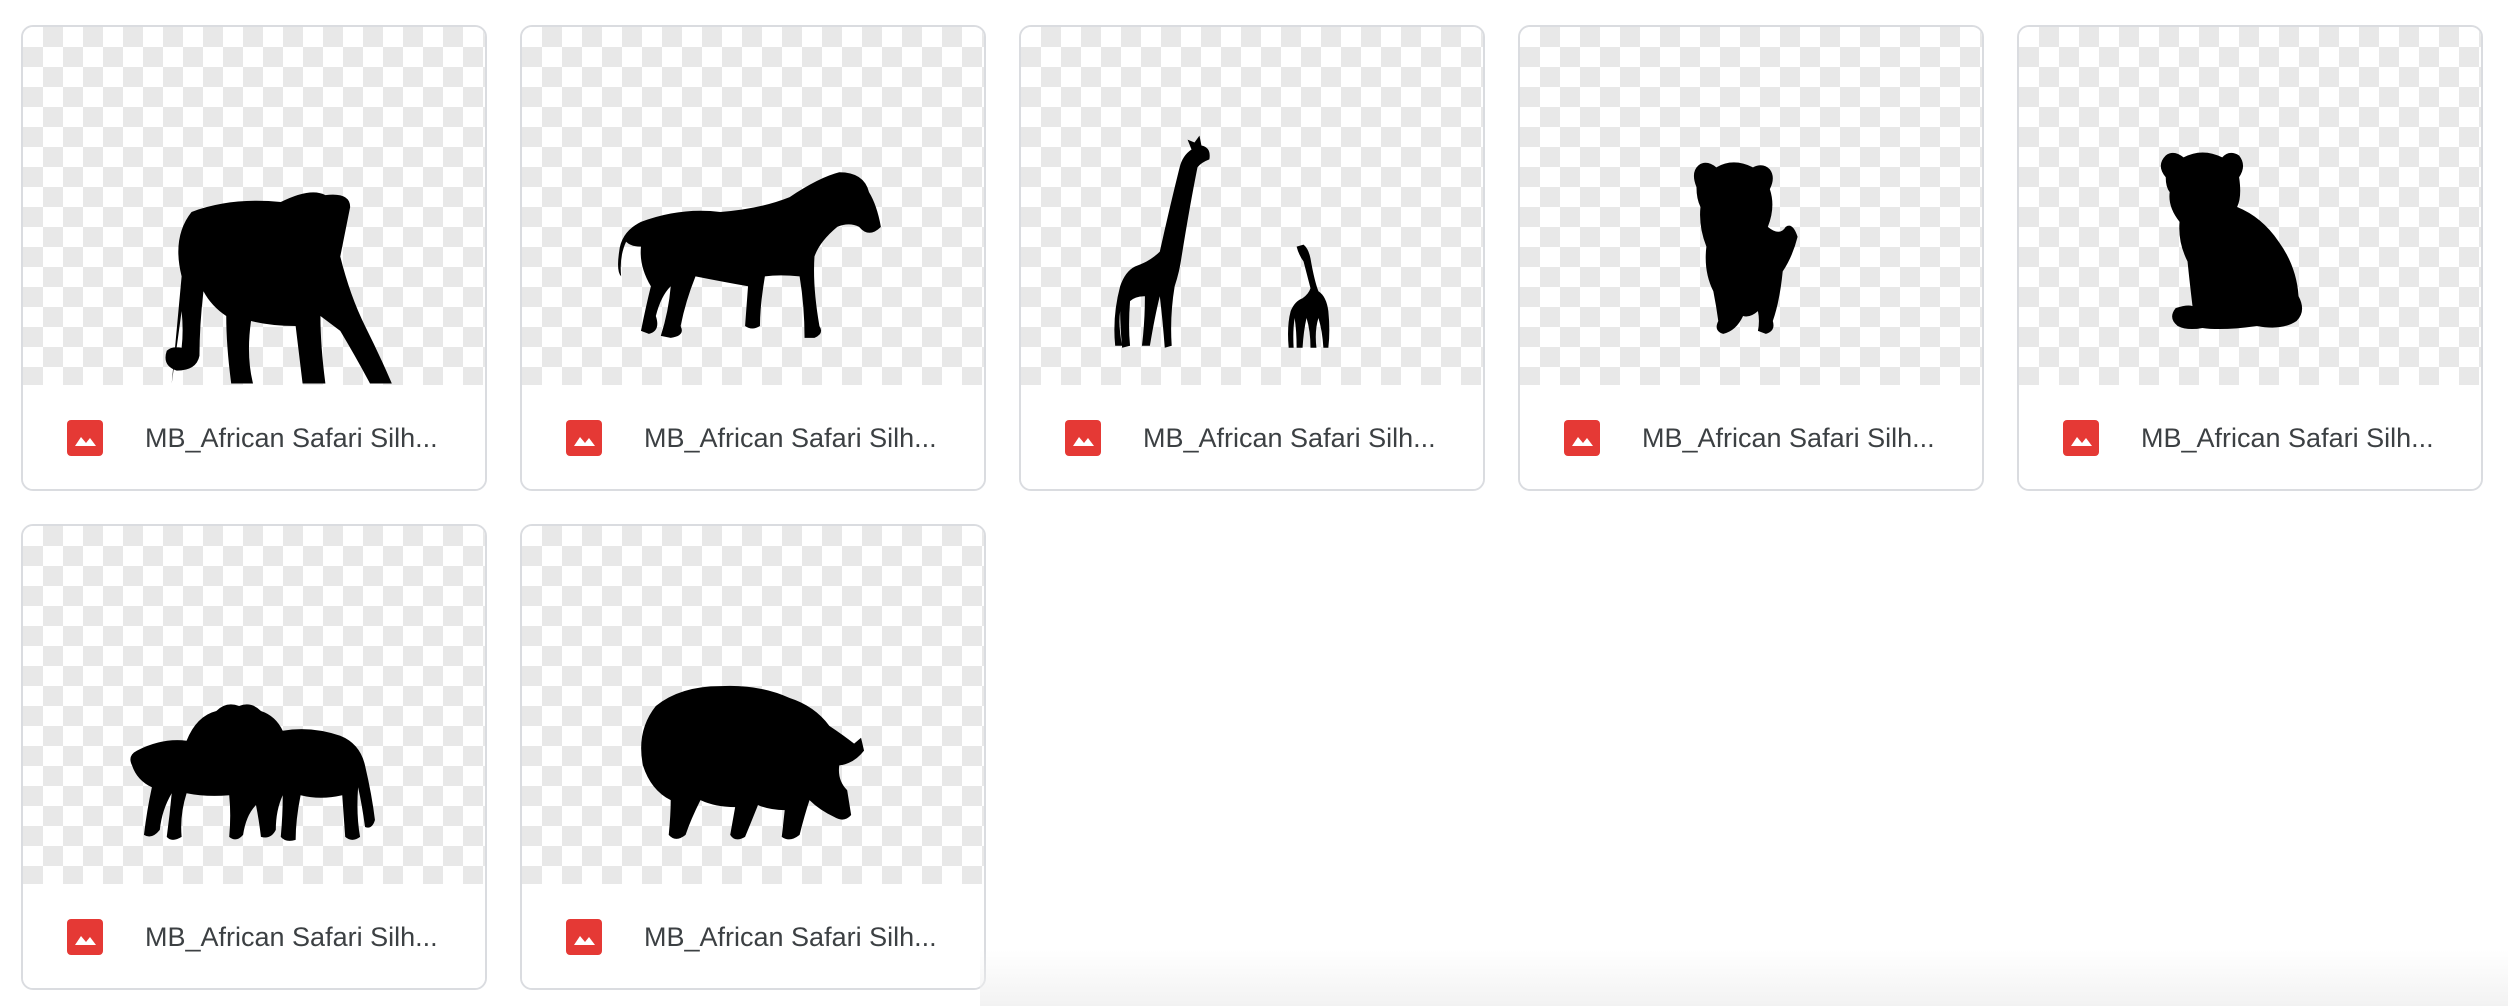  I want to click on rhino-silhouette, so click(753, 762).